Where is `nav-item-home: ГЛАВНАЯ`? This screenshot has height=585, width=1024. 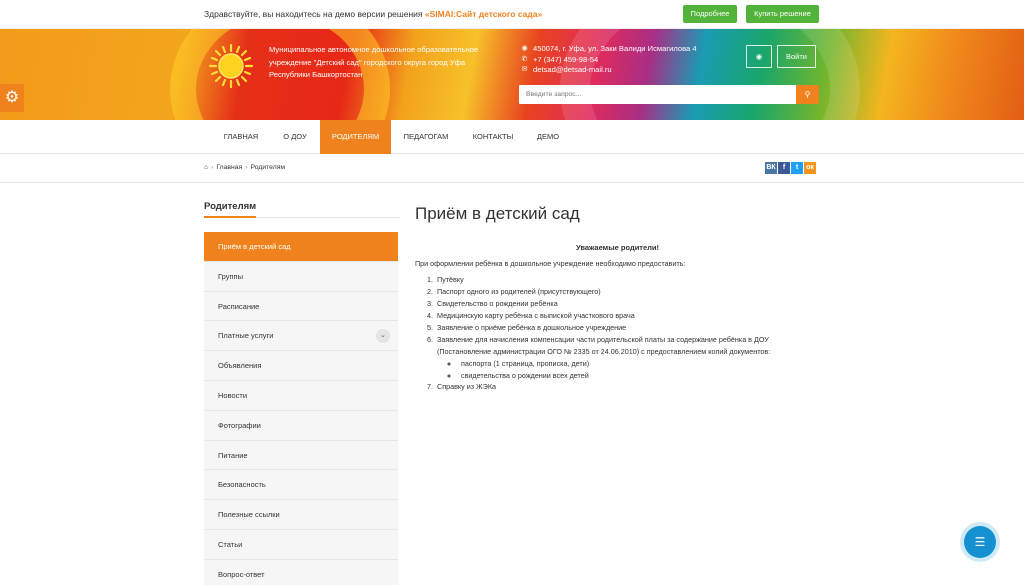 nav-item-home: ГЛАВНАЯ is located at coordinates (241, 137).